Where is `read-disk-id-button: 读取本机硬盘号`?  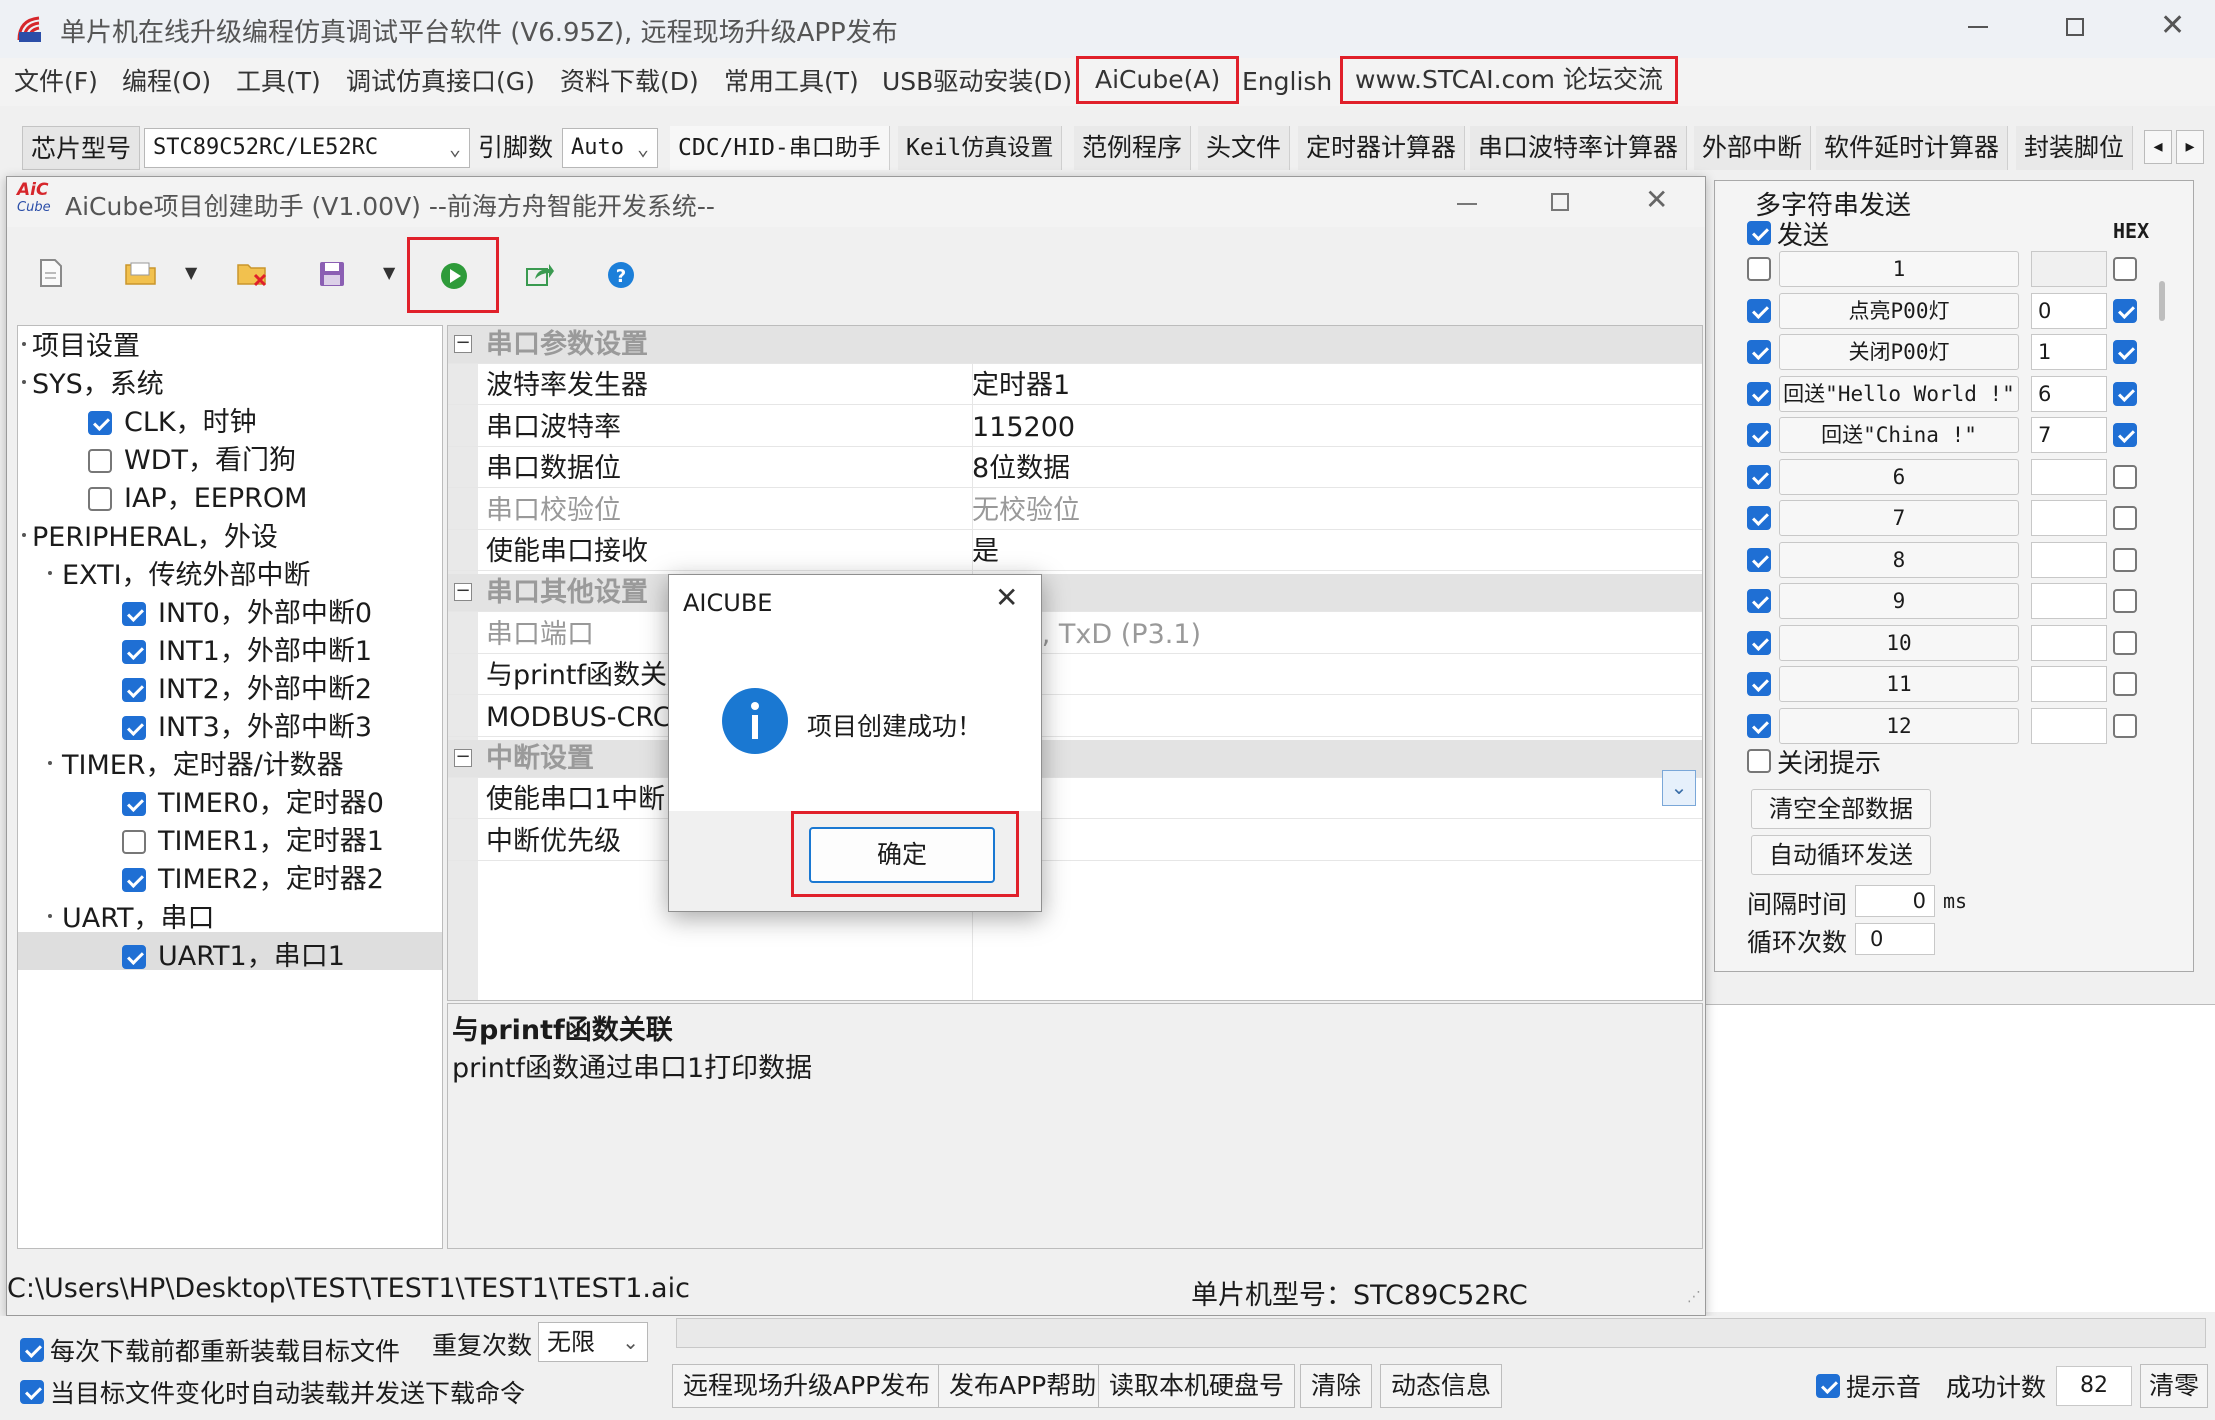 read-disk-id-button: 读取本机硬盘号 is located at coordinates (1197, 1386).